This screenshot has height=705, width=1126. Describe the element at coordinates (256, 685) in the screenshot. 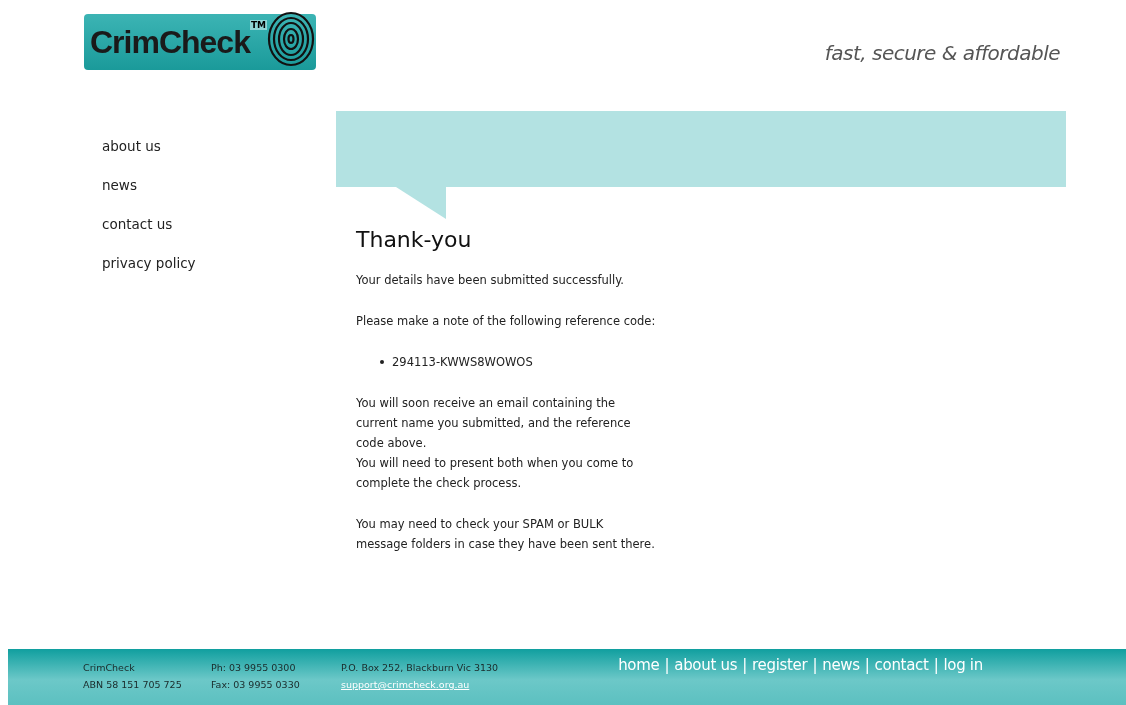

I see `footer-text: Fax: 03 9955 0330` at that location.